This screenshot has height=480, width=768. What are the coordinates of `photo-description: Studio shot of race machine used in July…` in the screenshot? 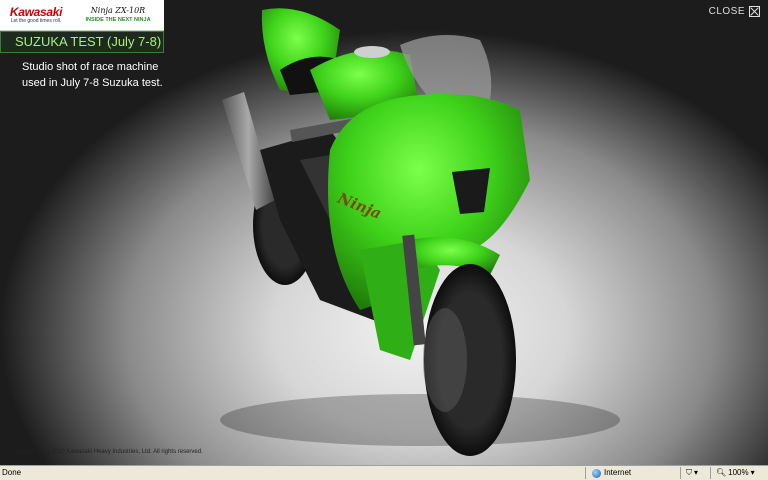 It's located at (112, 75).